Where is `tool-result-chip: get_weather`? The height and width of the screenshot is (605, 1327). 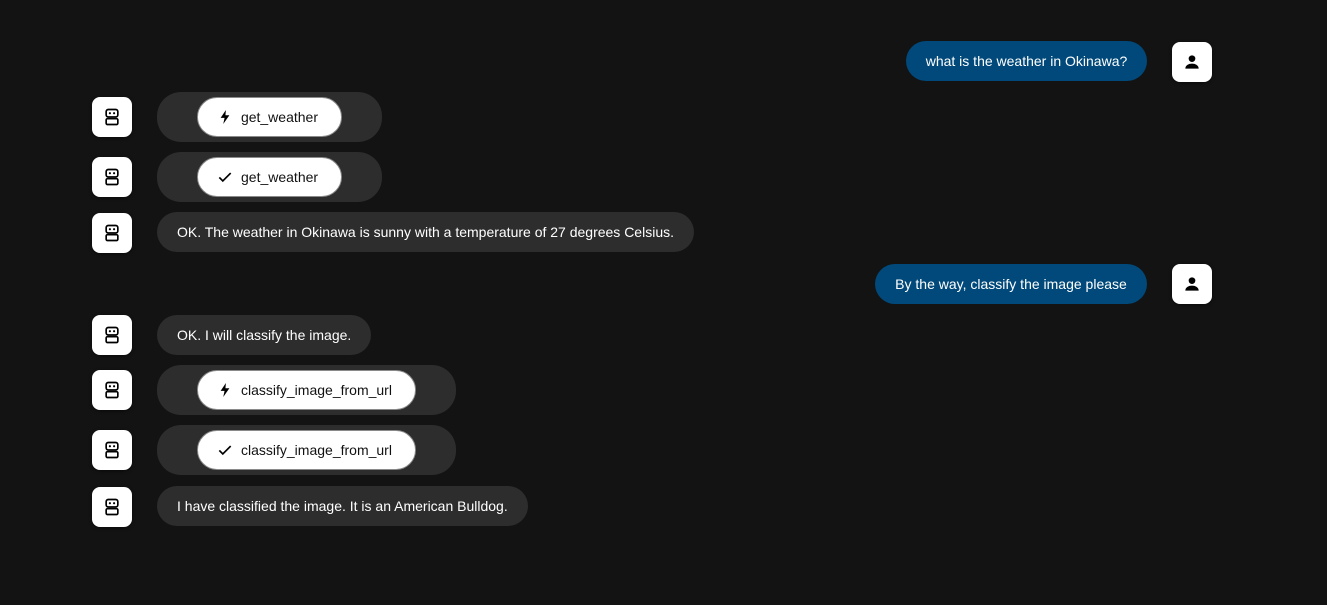 tool-result-chip: get_weather is located at coordinates (269, 177).